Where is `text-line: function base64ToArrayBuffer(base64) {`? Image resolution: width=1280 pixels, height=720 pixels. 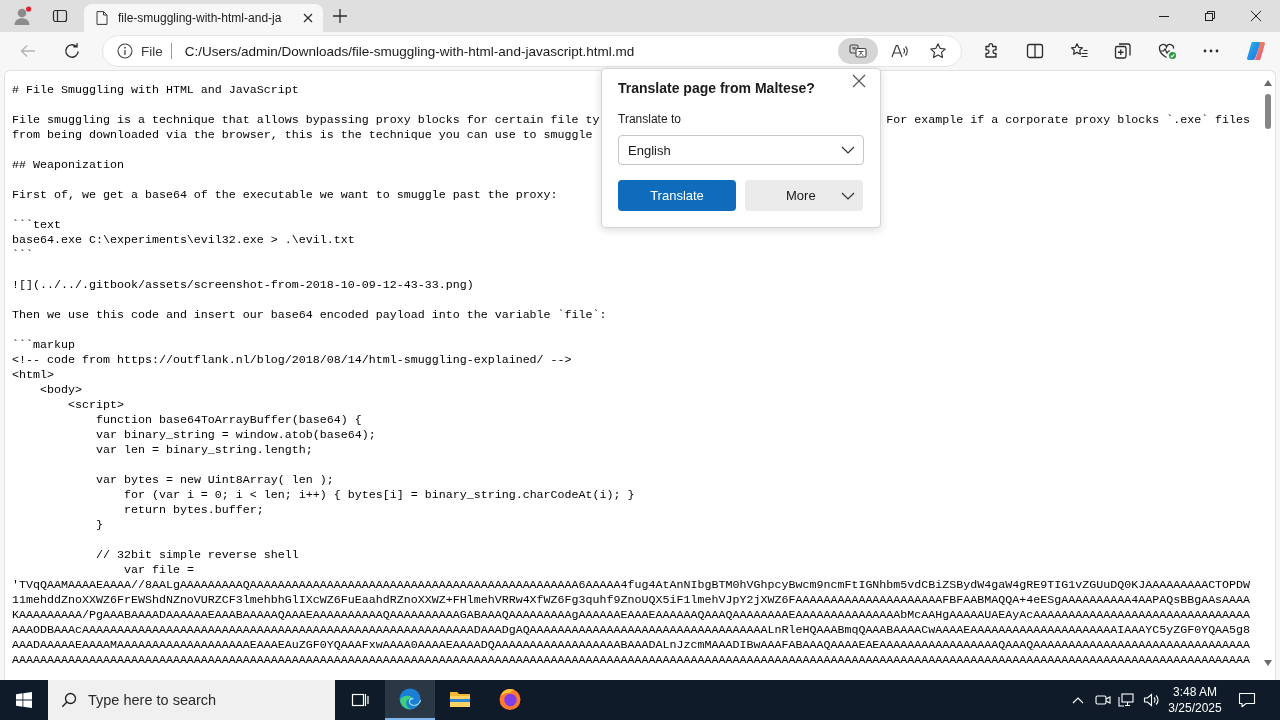
text-line: function base64ToArrayBuffer(base64) { is located at coordinates (228, 420).